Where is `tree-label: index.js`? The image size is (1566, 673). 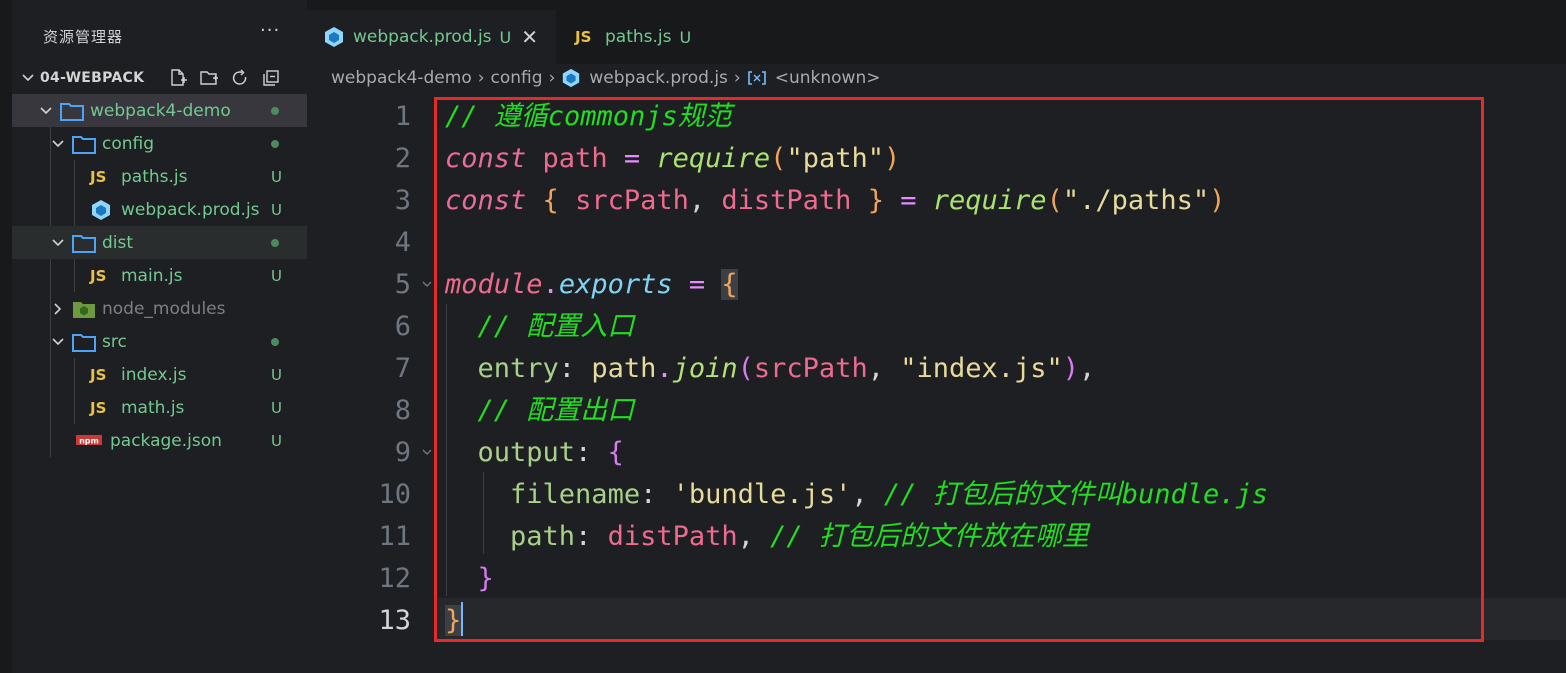
tree-label: index.js is located at coordinates (154, 374).